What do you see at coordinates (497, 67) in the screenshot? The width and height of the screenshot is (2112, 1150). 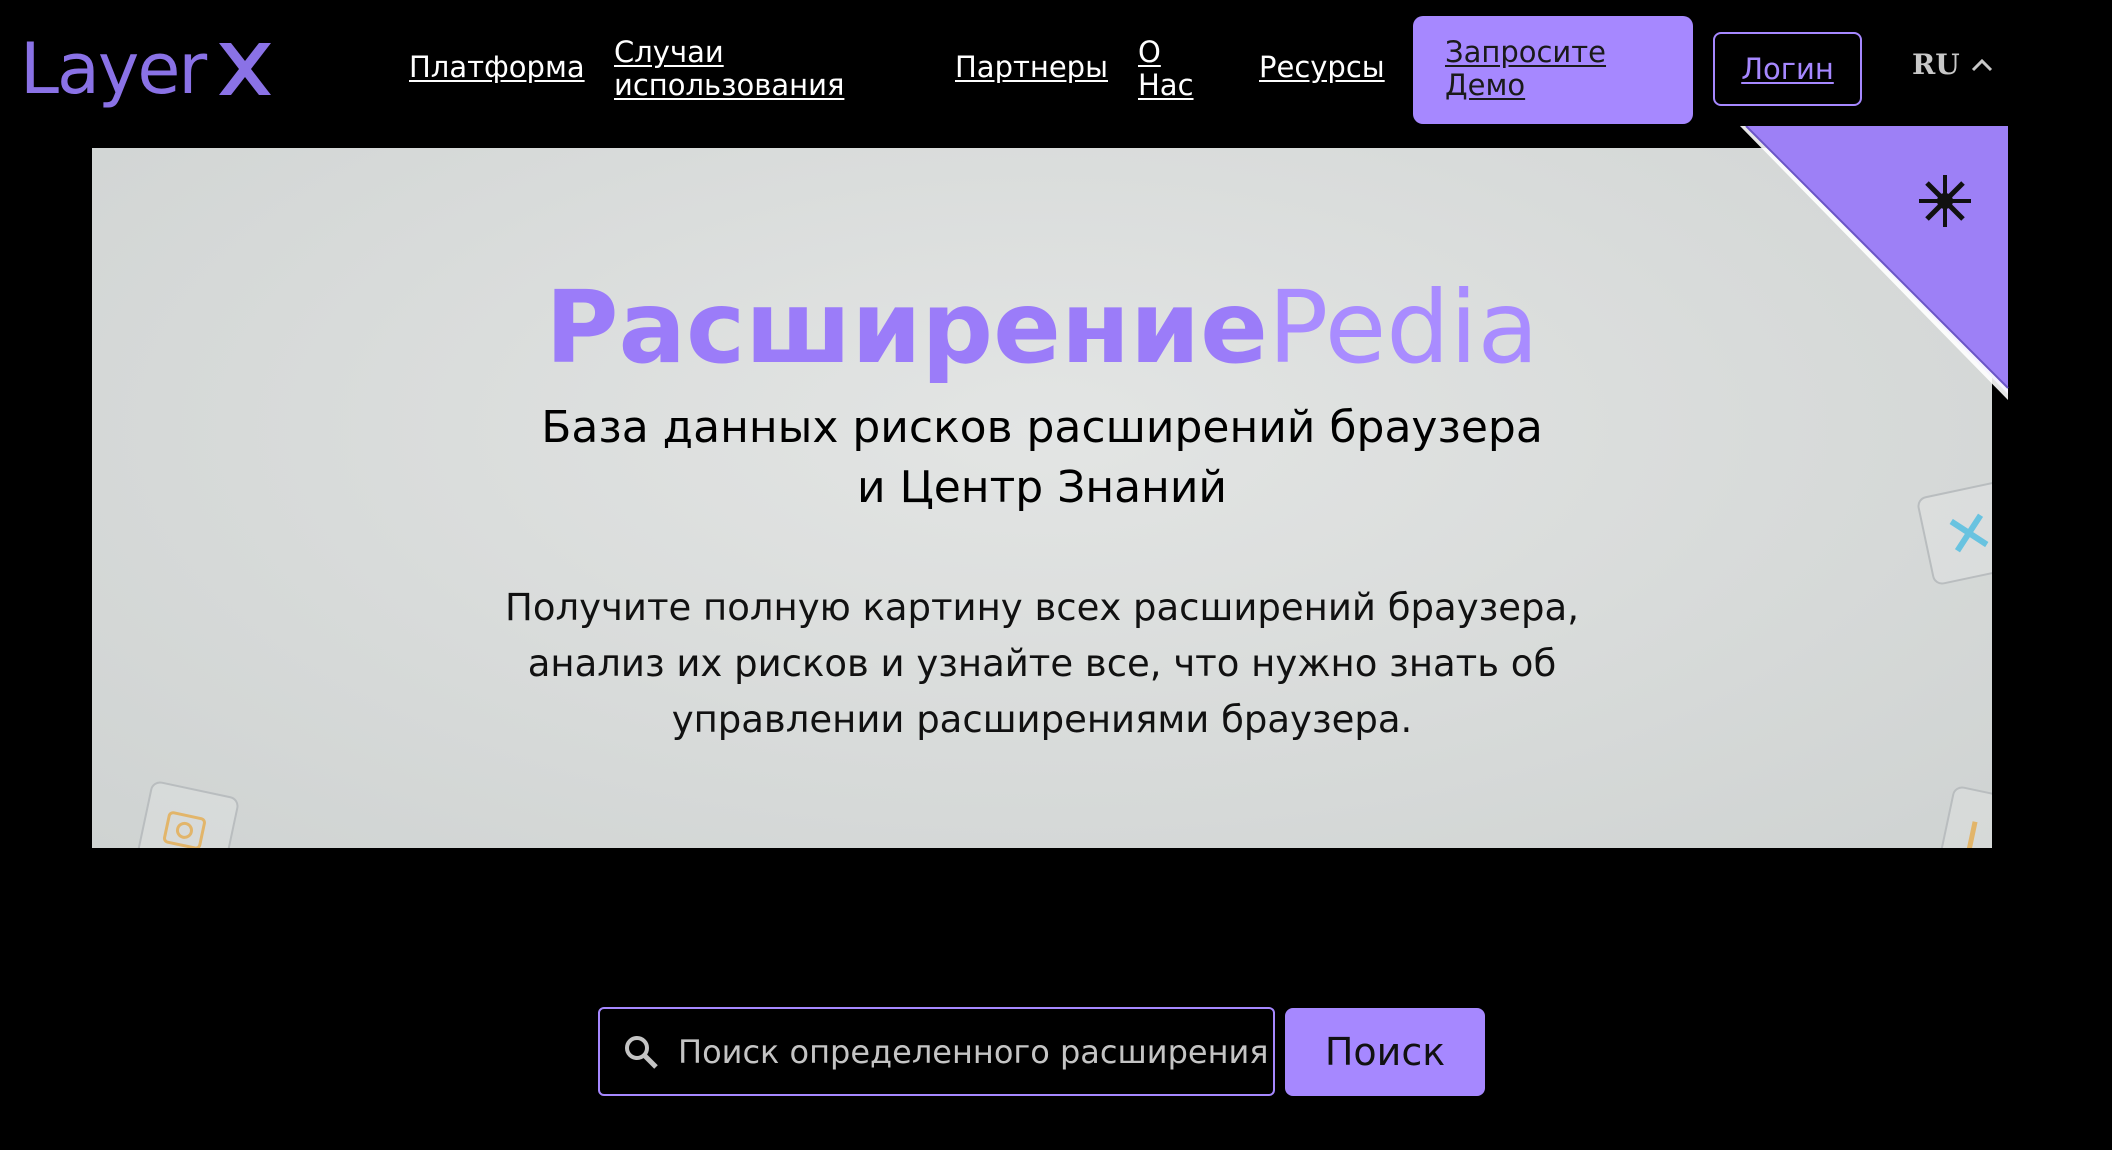 I see `nav-platform: Платформа` at bounding box center [497, 67].